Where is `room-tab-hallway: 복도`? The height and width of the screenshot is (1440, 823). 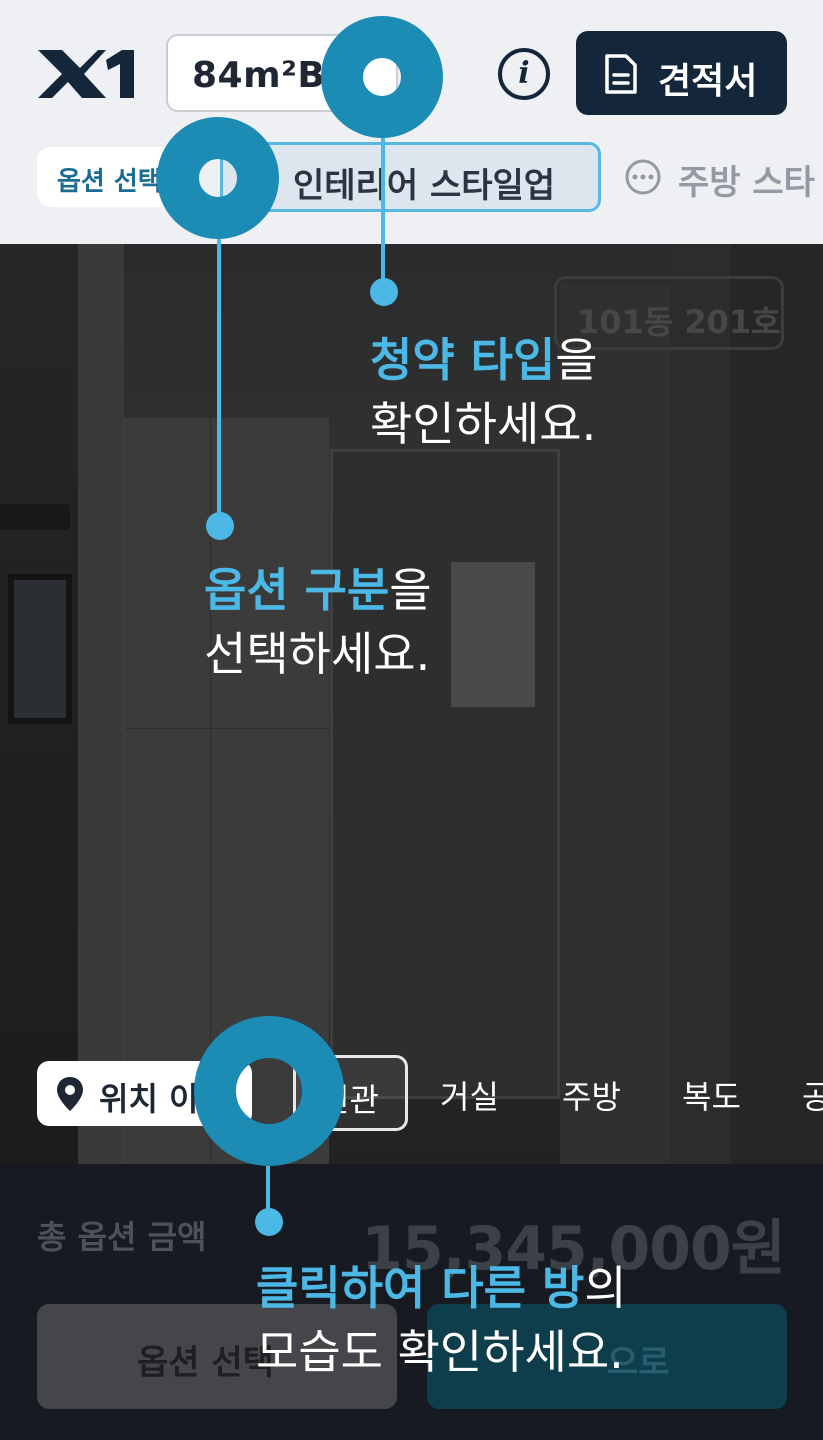
room-tab-hallway: 복도 is located at coordinates (712, 1093).